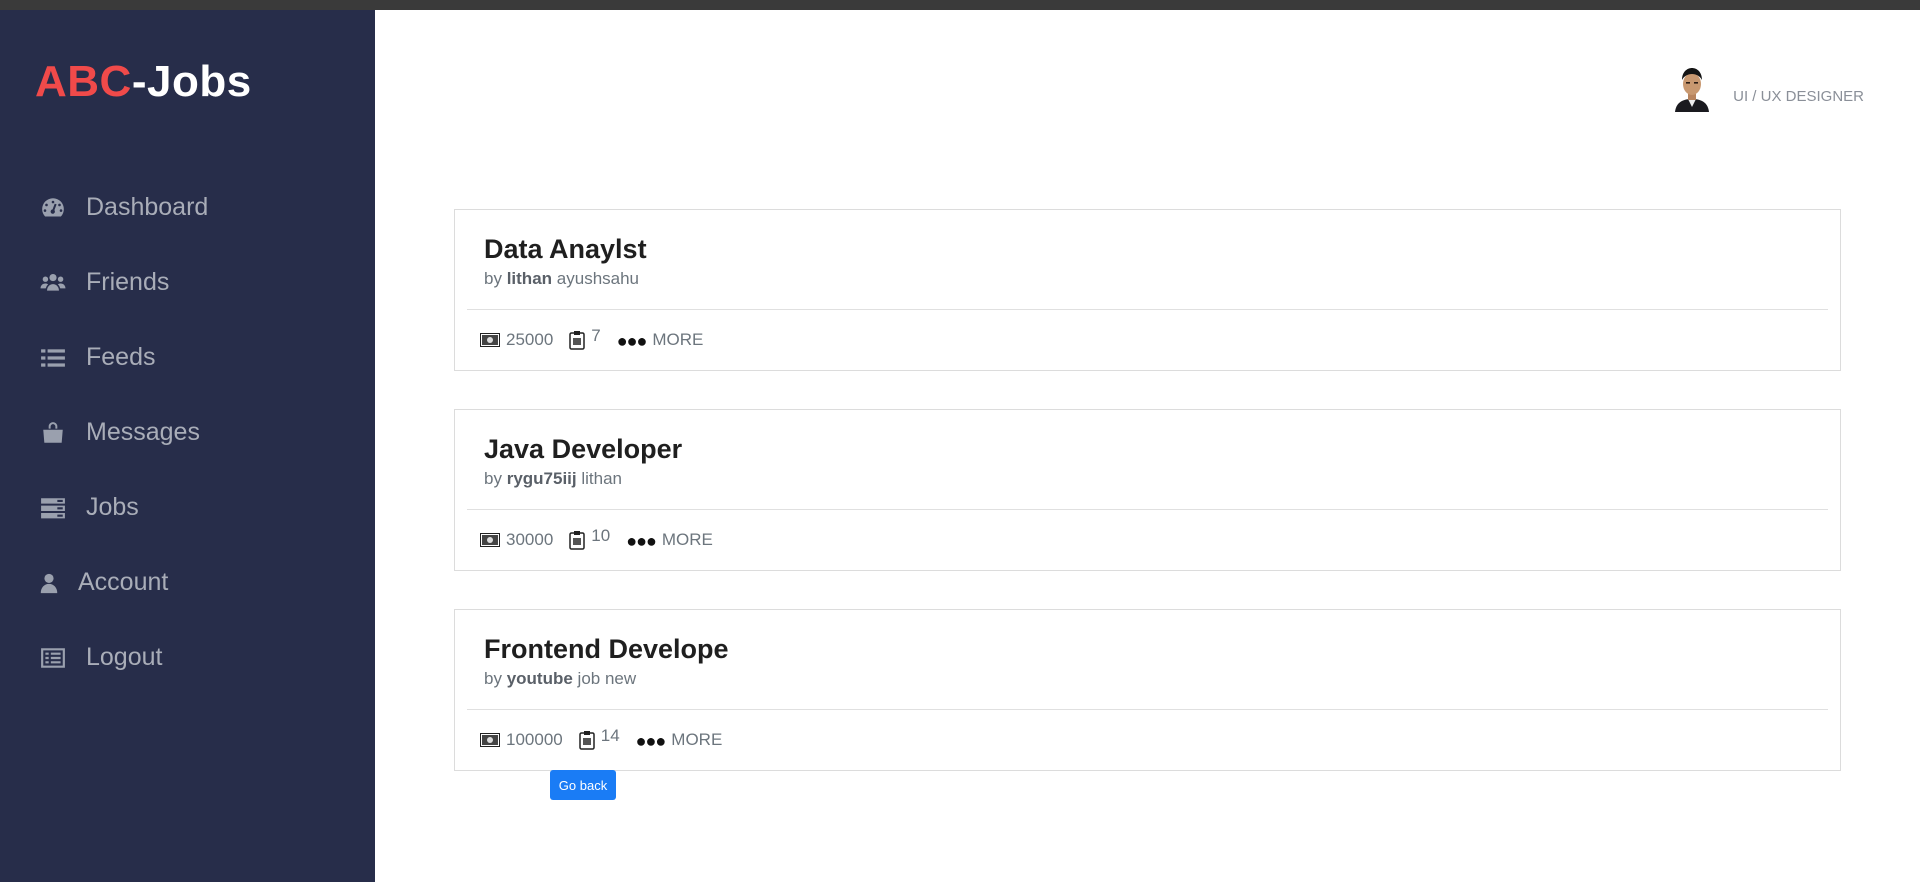 The width and height of the screenshot is (1920, 882). What do you see at coordinates (606, 649) in the screenshot?
I see `job-title: Frontend Develope` at bounding box center [606, 649].